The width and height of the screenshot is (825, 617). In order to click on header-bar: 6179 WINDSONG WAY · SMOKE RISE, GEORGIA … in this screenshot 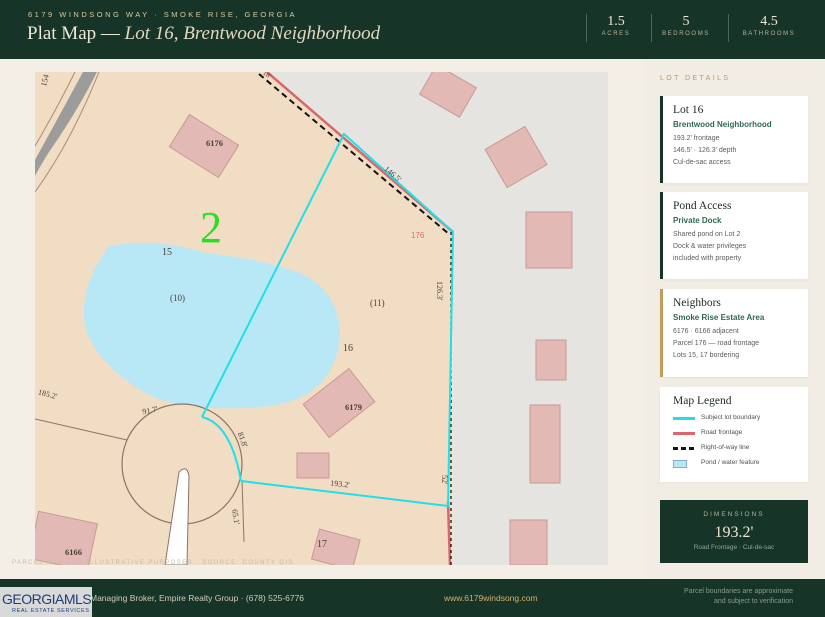, I will do `click(412, 29)`.